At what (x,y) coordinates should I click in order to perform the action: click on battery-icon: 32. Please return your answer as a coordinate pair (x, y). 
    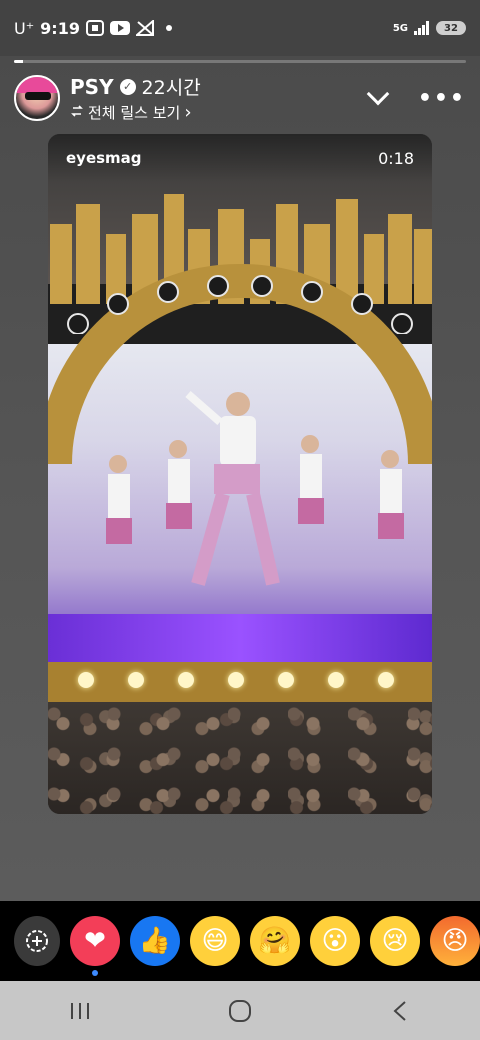
    Looking at the image, I should click on (451, 28).